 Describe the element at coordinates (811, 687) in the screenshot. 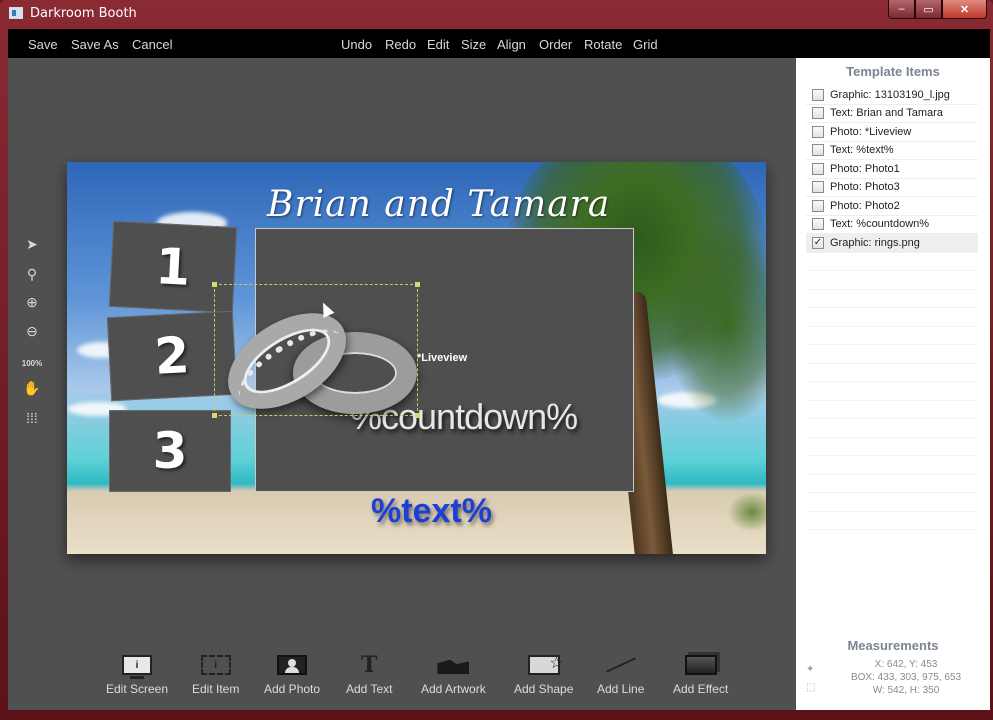

I see `bounding-box-icon: ⬚` at that location.